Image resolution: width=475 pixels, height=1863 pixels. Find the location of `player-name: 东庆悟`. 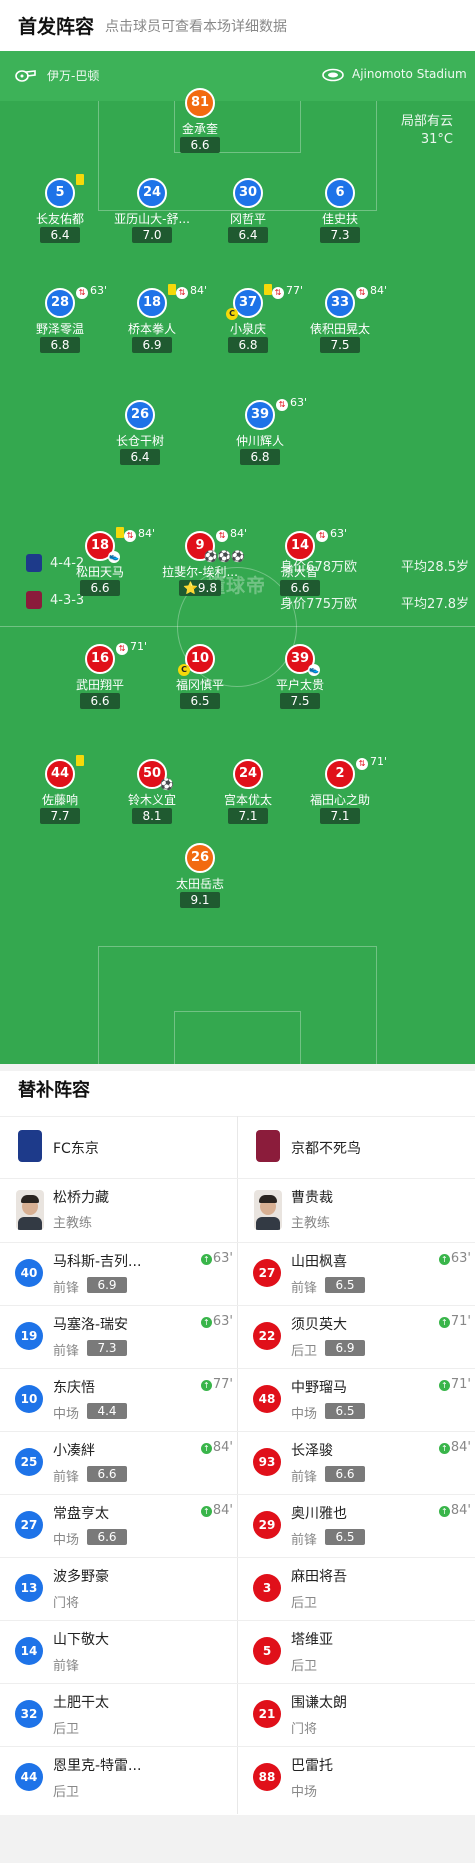

player-name: 东庆悟 is located at coordinates (74, 1388).